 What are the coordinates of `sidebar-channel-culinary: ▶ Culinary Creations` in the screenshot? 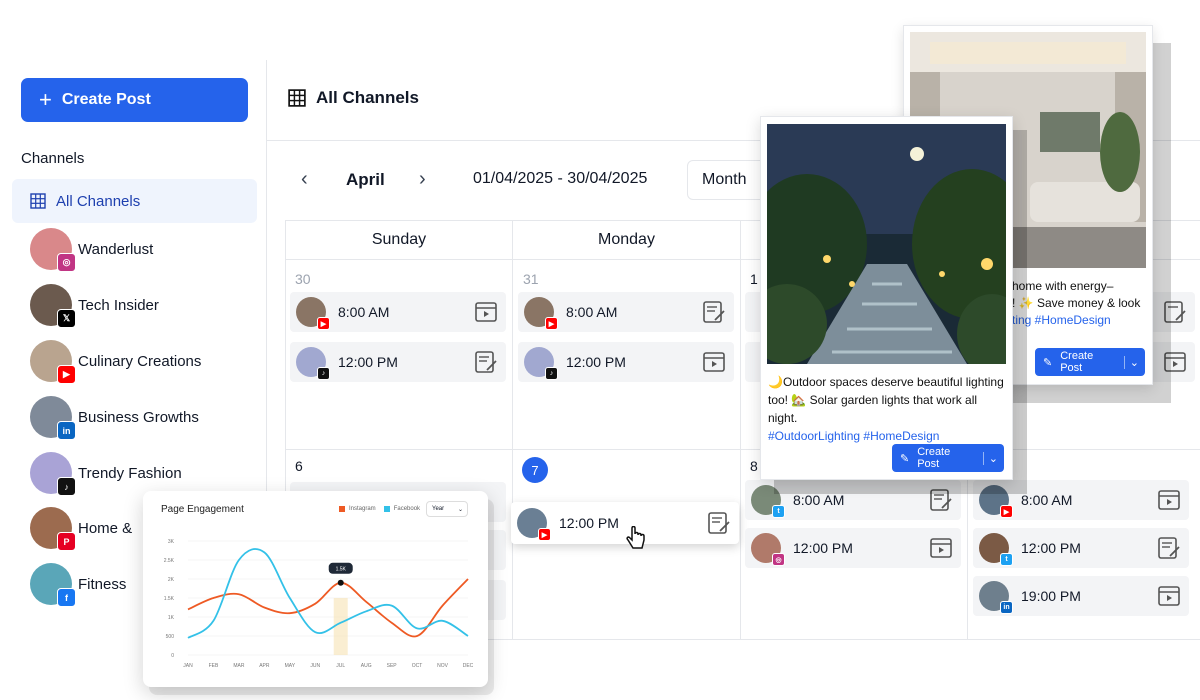 It's located at (150, 361).